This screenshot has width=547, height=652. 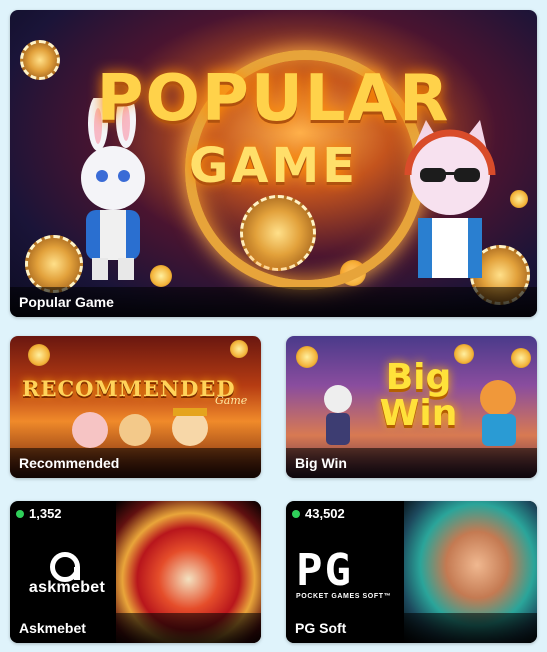 What do you see at coordinates (135, 463) in the screenshot?
I see `card-label: Recommended` at bounding box center [135, 463].